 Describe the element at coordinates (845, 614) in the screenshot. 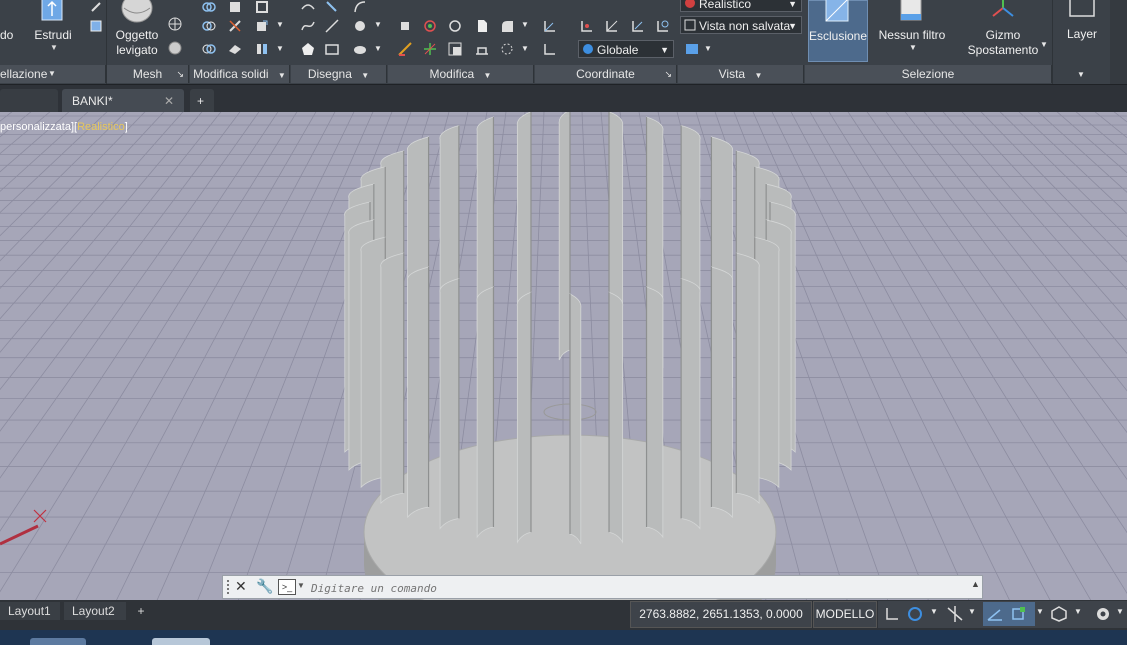

I see `model-space-button: MODELLO` at that location.